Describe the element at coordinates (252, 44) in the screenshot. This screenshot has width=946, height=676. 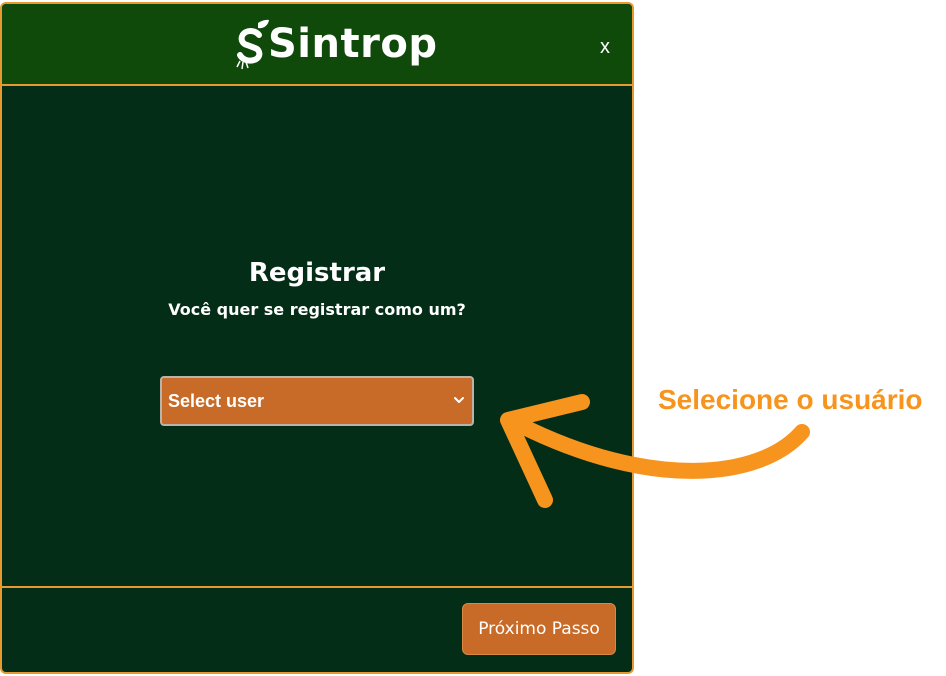
I see `sprout-s-logo-icon` at that location.